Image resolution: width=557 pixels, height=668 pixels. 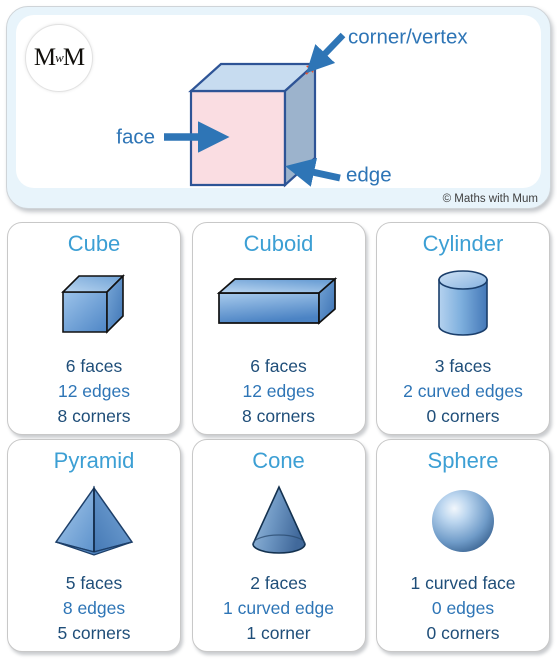 I want to click on shape-card-cuboid: Cuboid 6 faces 12 edges 8 corners, so click(x=278, y=328).